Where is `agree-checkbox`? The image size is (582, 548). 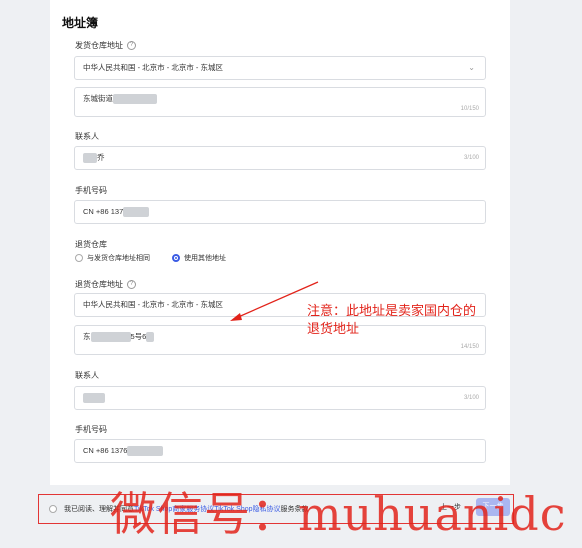 agree-checkbox is located at coordinates (53, 509).